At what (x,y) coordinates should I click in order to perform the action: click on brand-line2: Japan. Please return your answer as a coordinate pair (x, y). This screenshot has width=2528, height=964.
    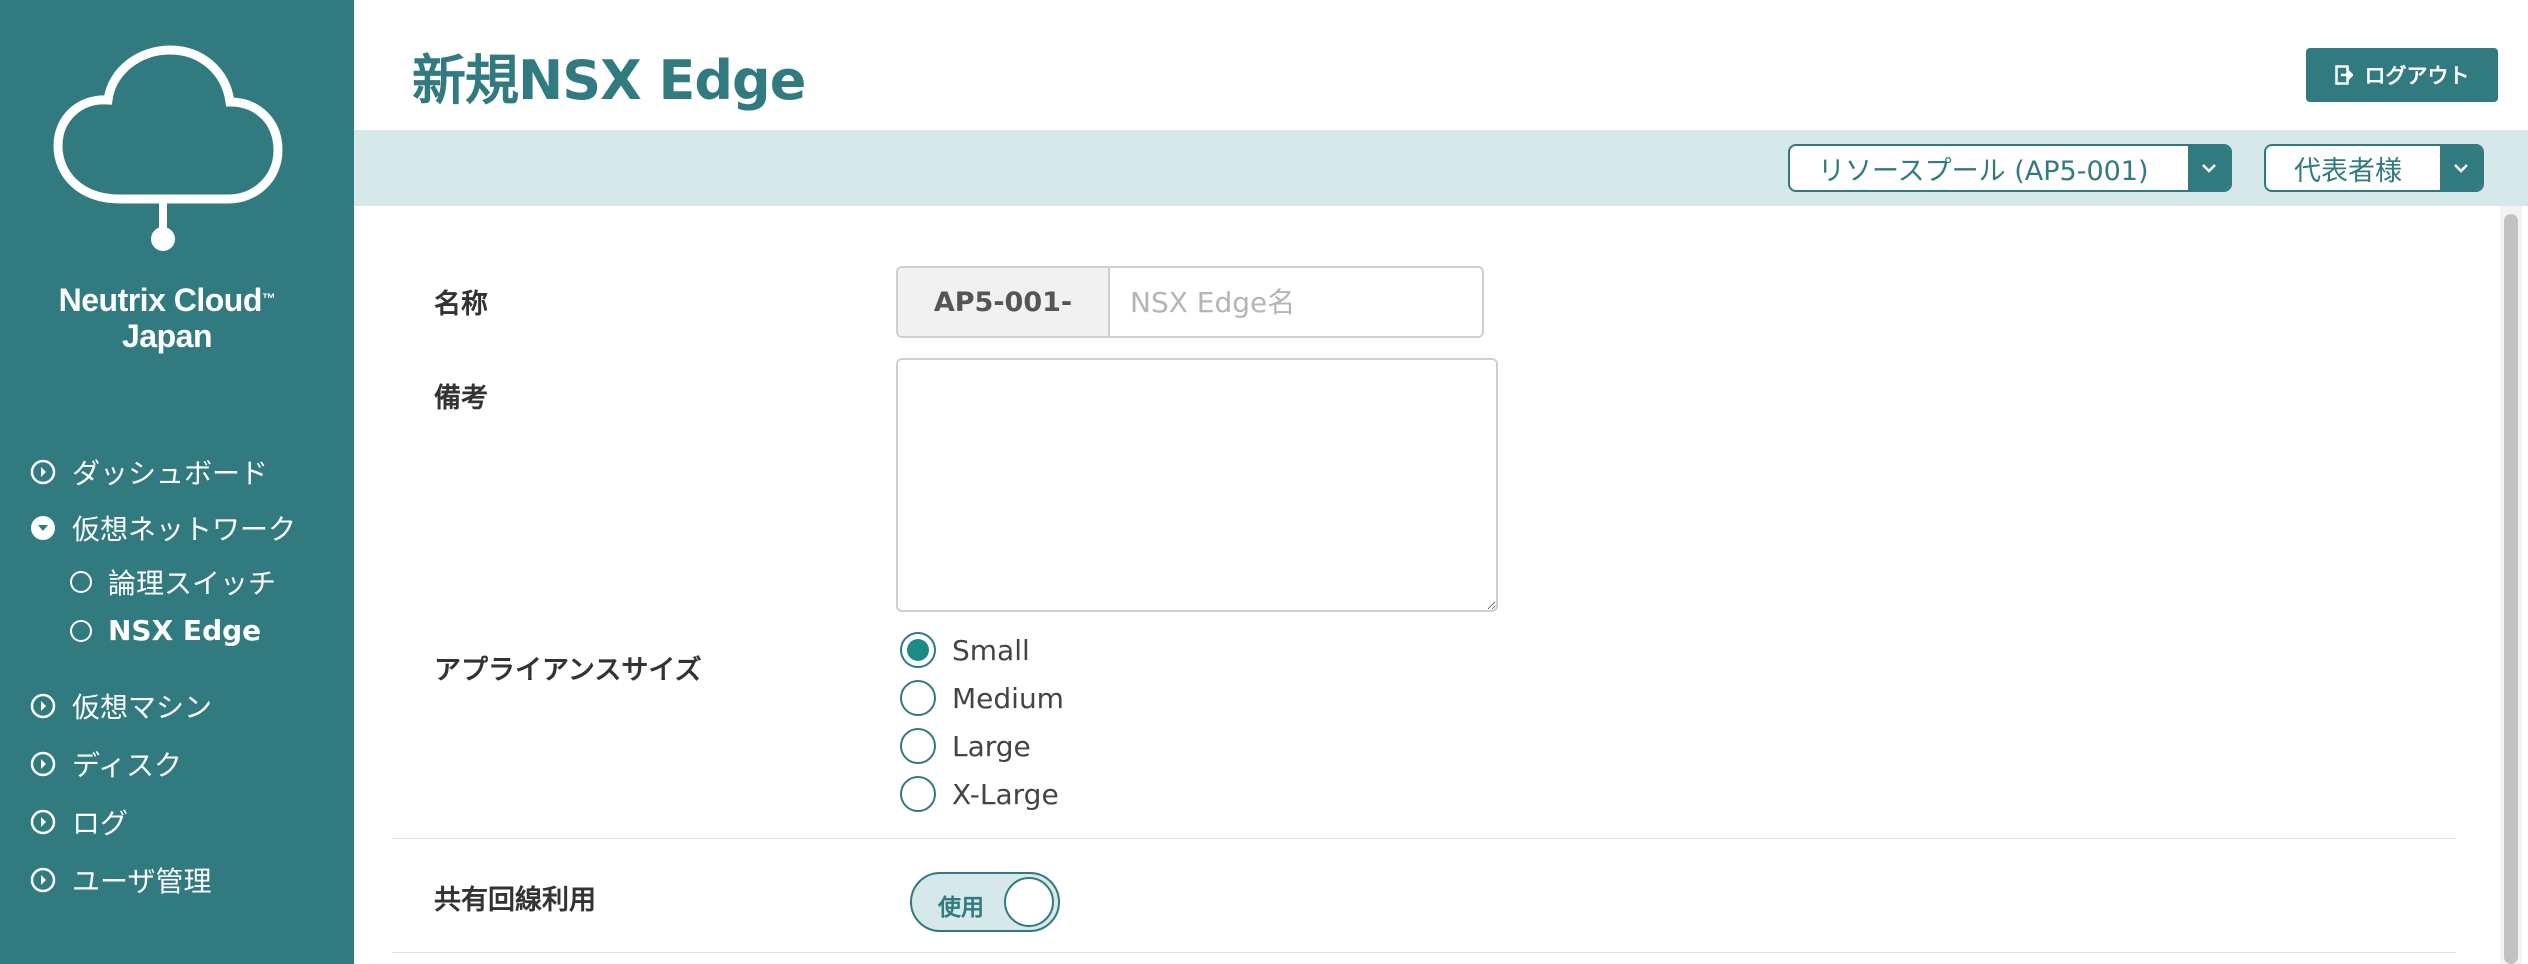
    Looking at the image, I should click on (167, 336).